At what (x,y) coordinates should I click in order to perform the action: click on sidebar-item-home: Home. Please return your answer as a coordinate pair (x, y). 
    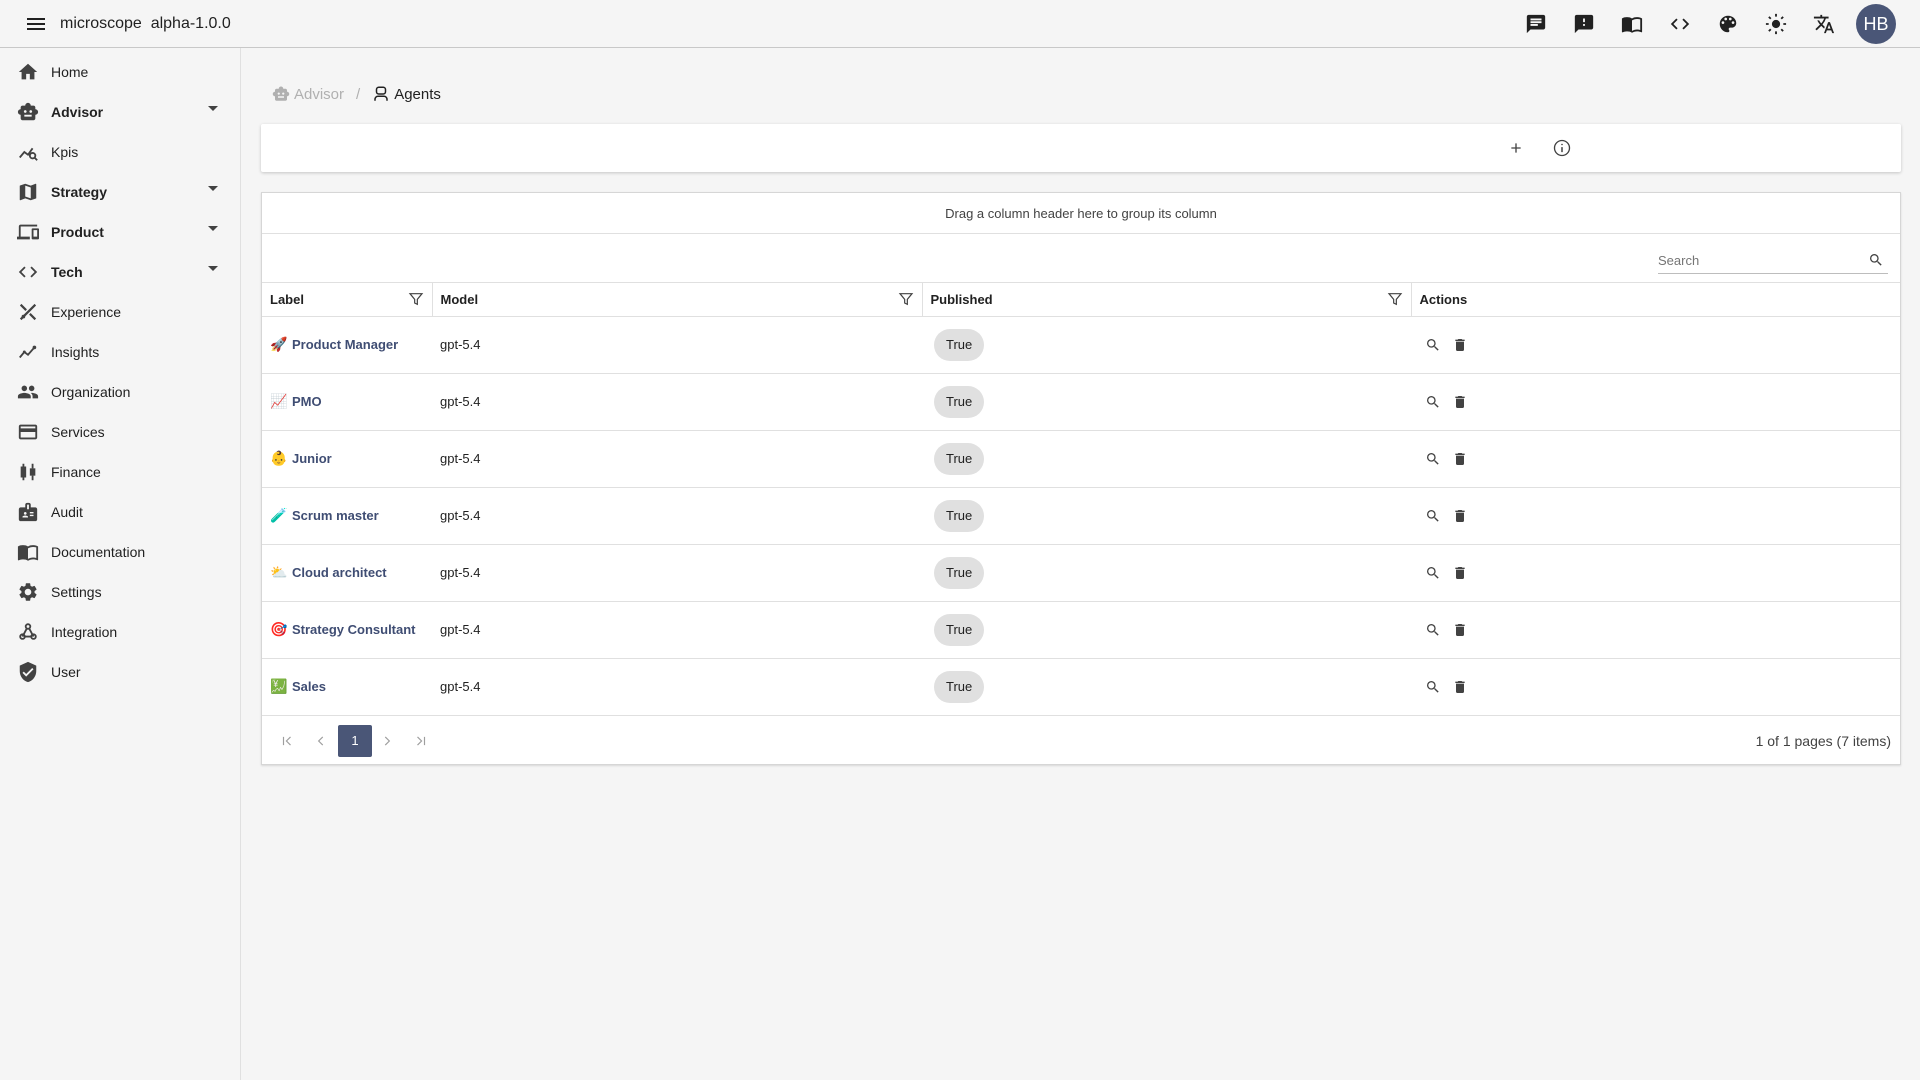
    Looking at the image, I should click on (120, 72).